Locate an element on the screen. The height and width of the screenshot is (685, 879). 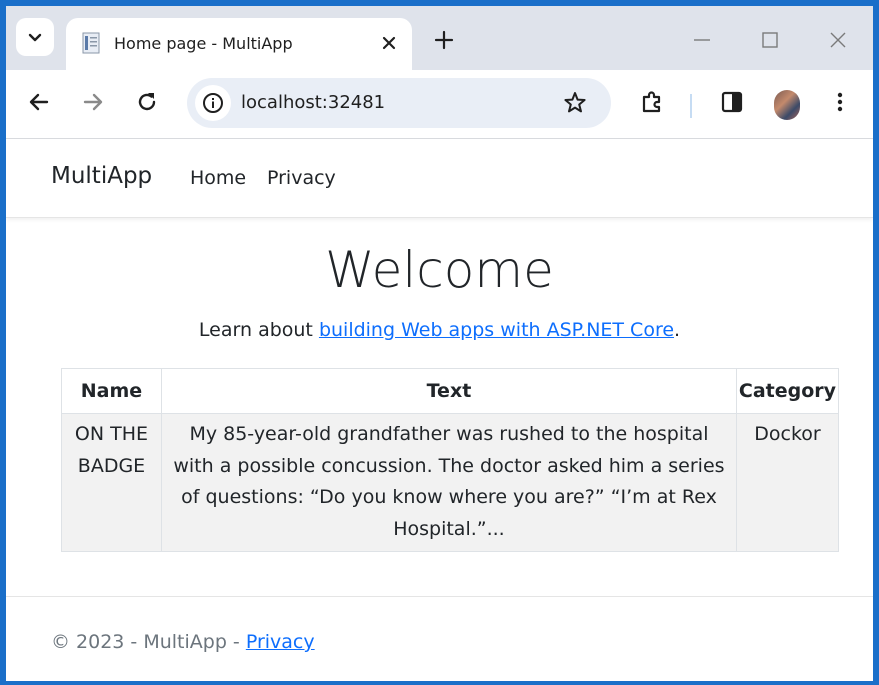
back-icon is located at coordinates (39, 102).